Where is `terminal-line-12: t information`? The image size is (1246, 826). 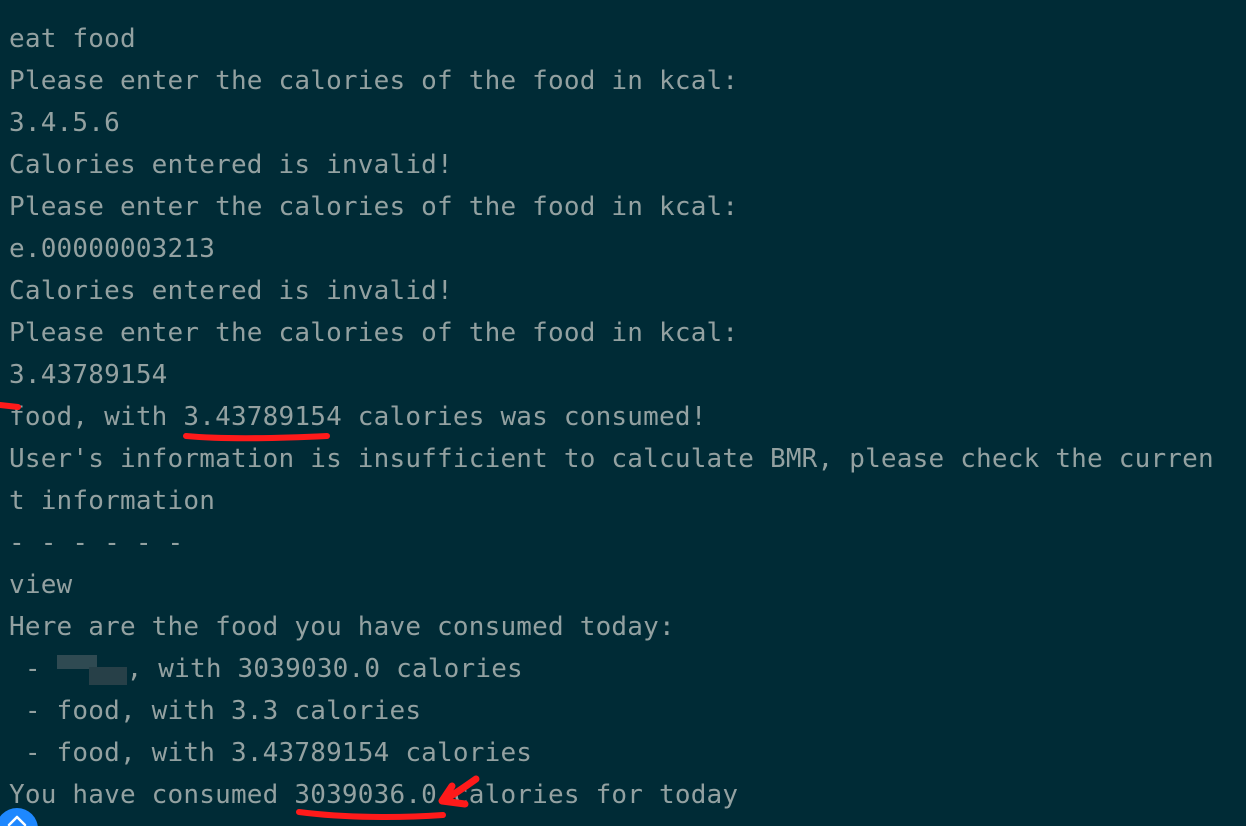 terminal-line-12: t information is located at coordinates (112, 501).